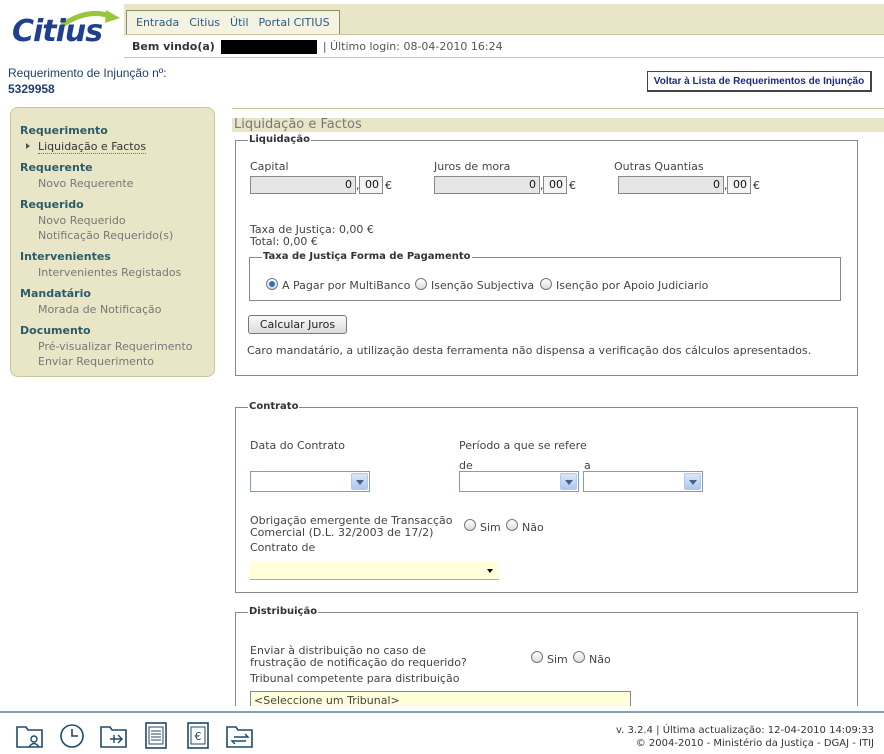 The image size is (884, 754). What do you see at coordinates (117, 204) in the screenshot?
I see `sidebar-section-requerido: Requerido` at bounding box center [117, 204].